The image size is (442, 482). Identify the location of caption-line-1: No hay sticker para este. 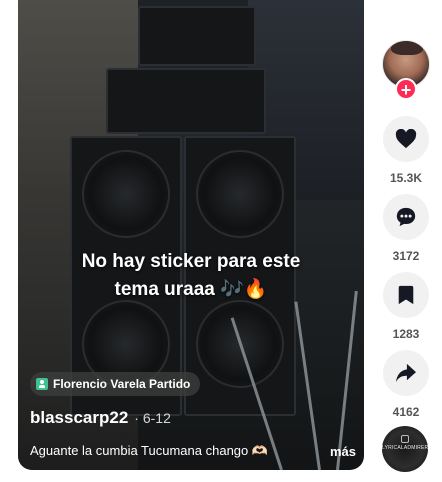
(191, 261).